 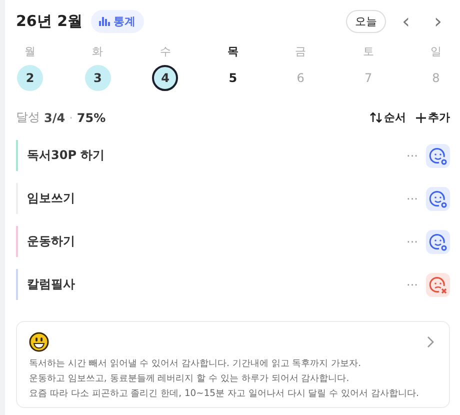 What do you see at coordinates (233, 241) in the screenshot?
I see `task-row: 운동하기 ···` at bounding box center [233, 241].